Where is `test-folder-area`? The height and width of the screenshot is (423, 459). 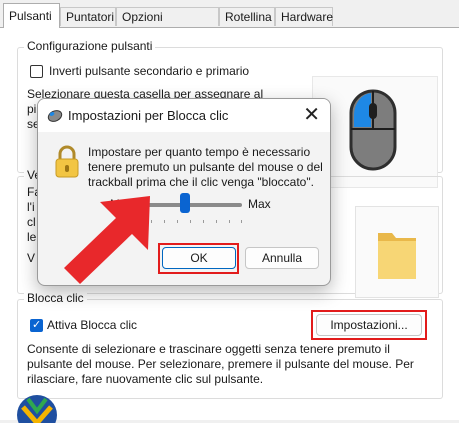
test-folder-area is located at coordinates (397, 252).